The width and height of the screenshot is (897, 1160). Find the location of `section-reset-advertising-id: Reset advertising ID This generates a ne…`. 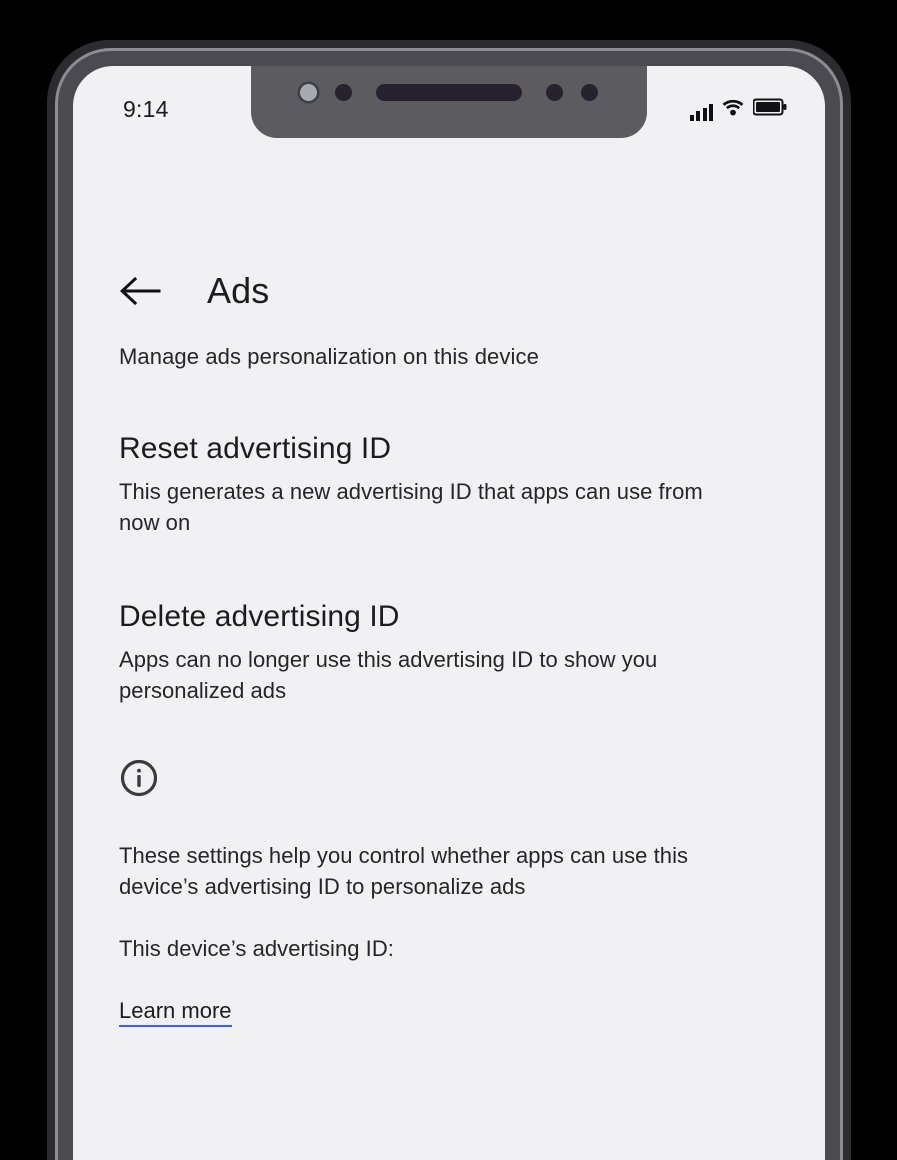

section-reset-advertising-id: Reset advertising ID This generates a ne… is located at coordinates (450, 485).